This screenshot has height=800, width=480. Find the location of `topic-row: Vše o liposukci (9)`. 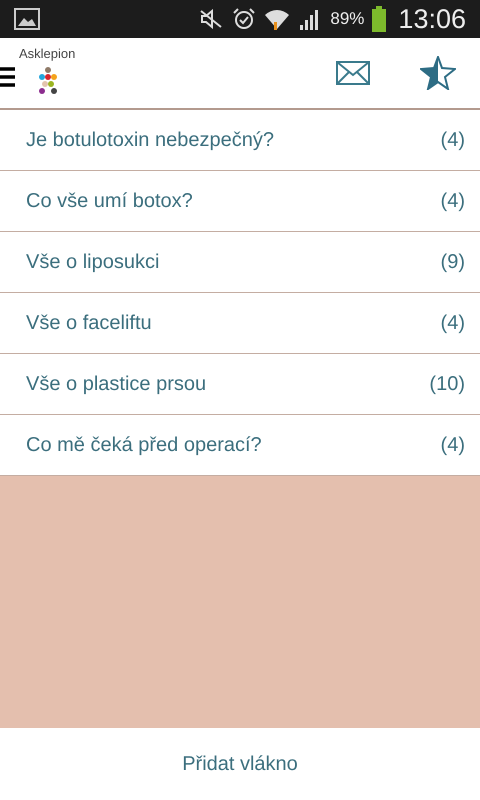

topic-row: Vše o liposukci (9) is located at coordinates (240, 262).